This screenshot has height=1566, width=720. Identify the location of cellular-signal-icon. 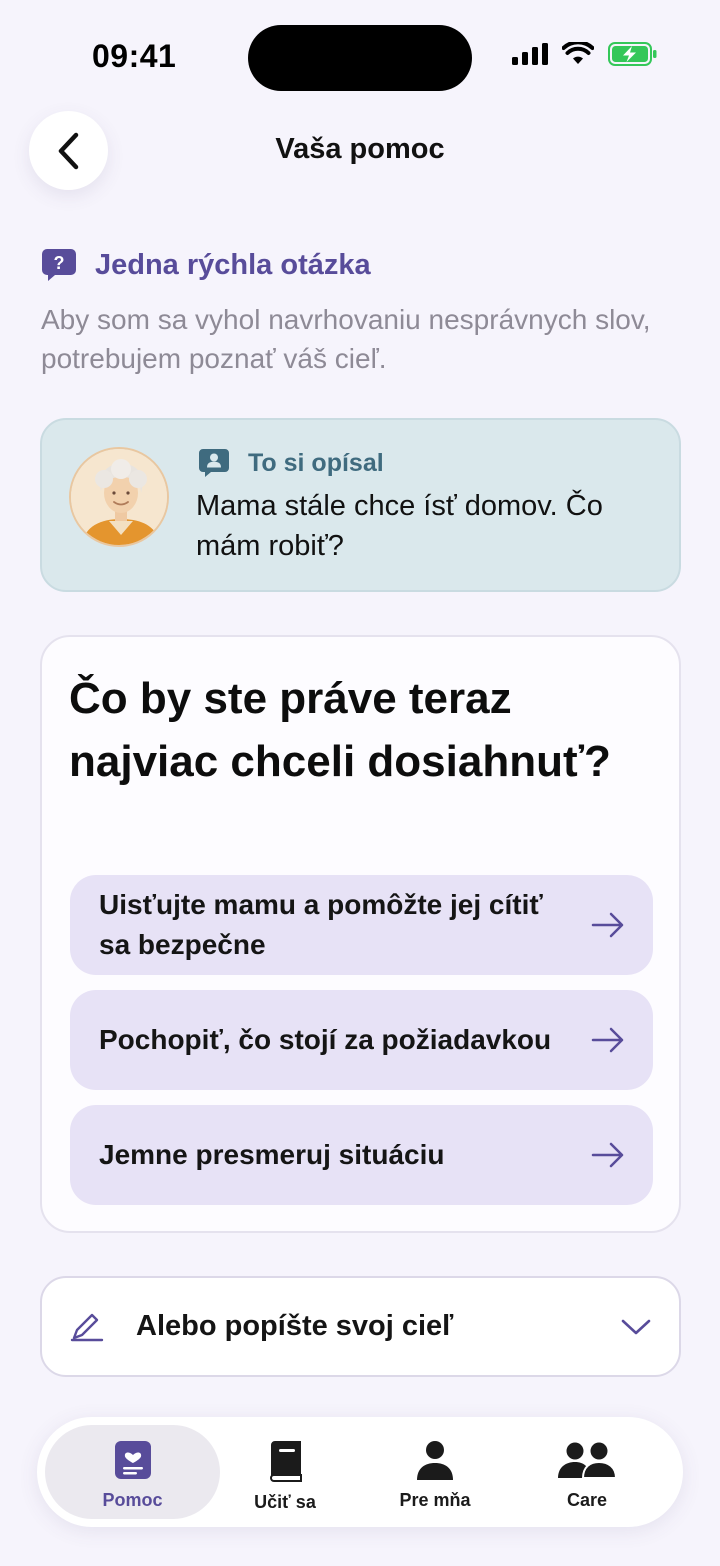
(530, 54).